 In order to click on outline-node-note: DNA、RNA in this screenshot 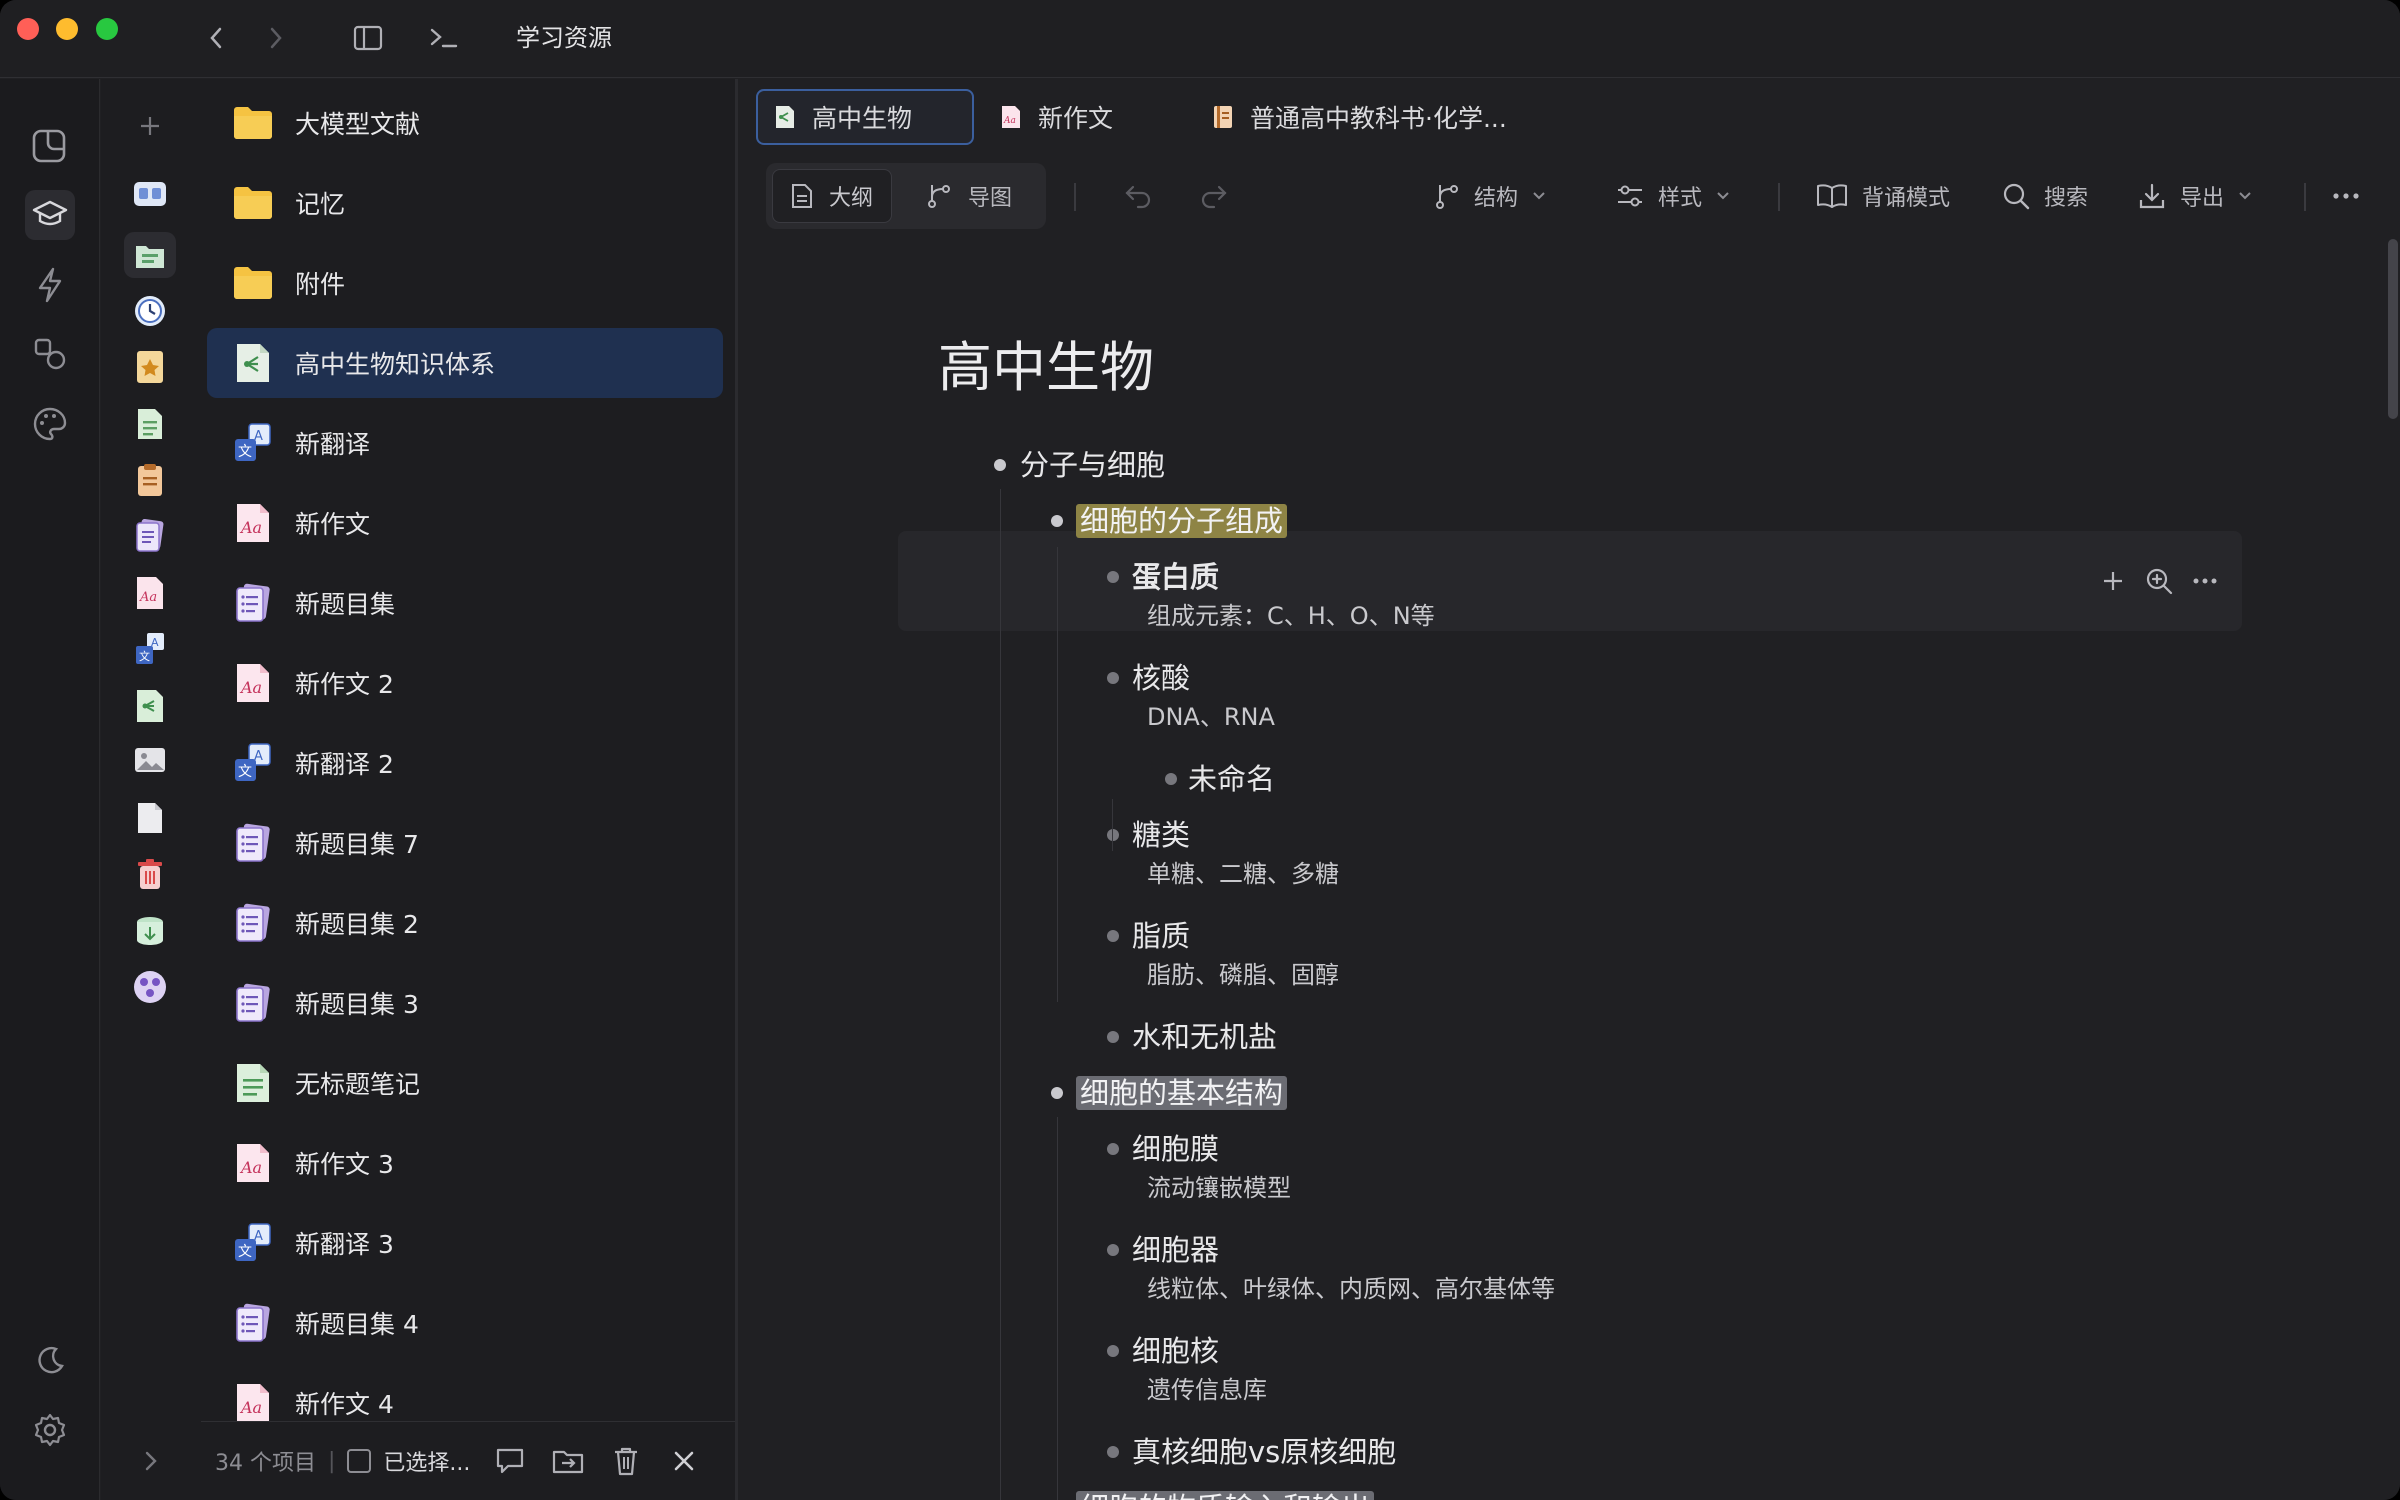, I will do `click(1211, 717)`.